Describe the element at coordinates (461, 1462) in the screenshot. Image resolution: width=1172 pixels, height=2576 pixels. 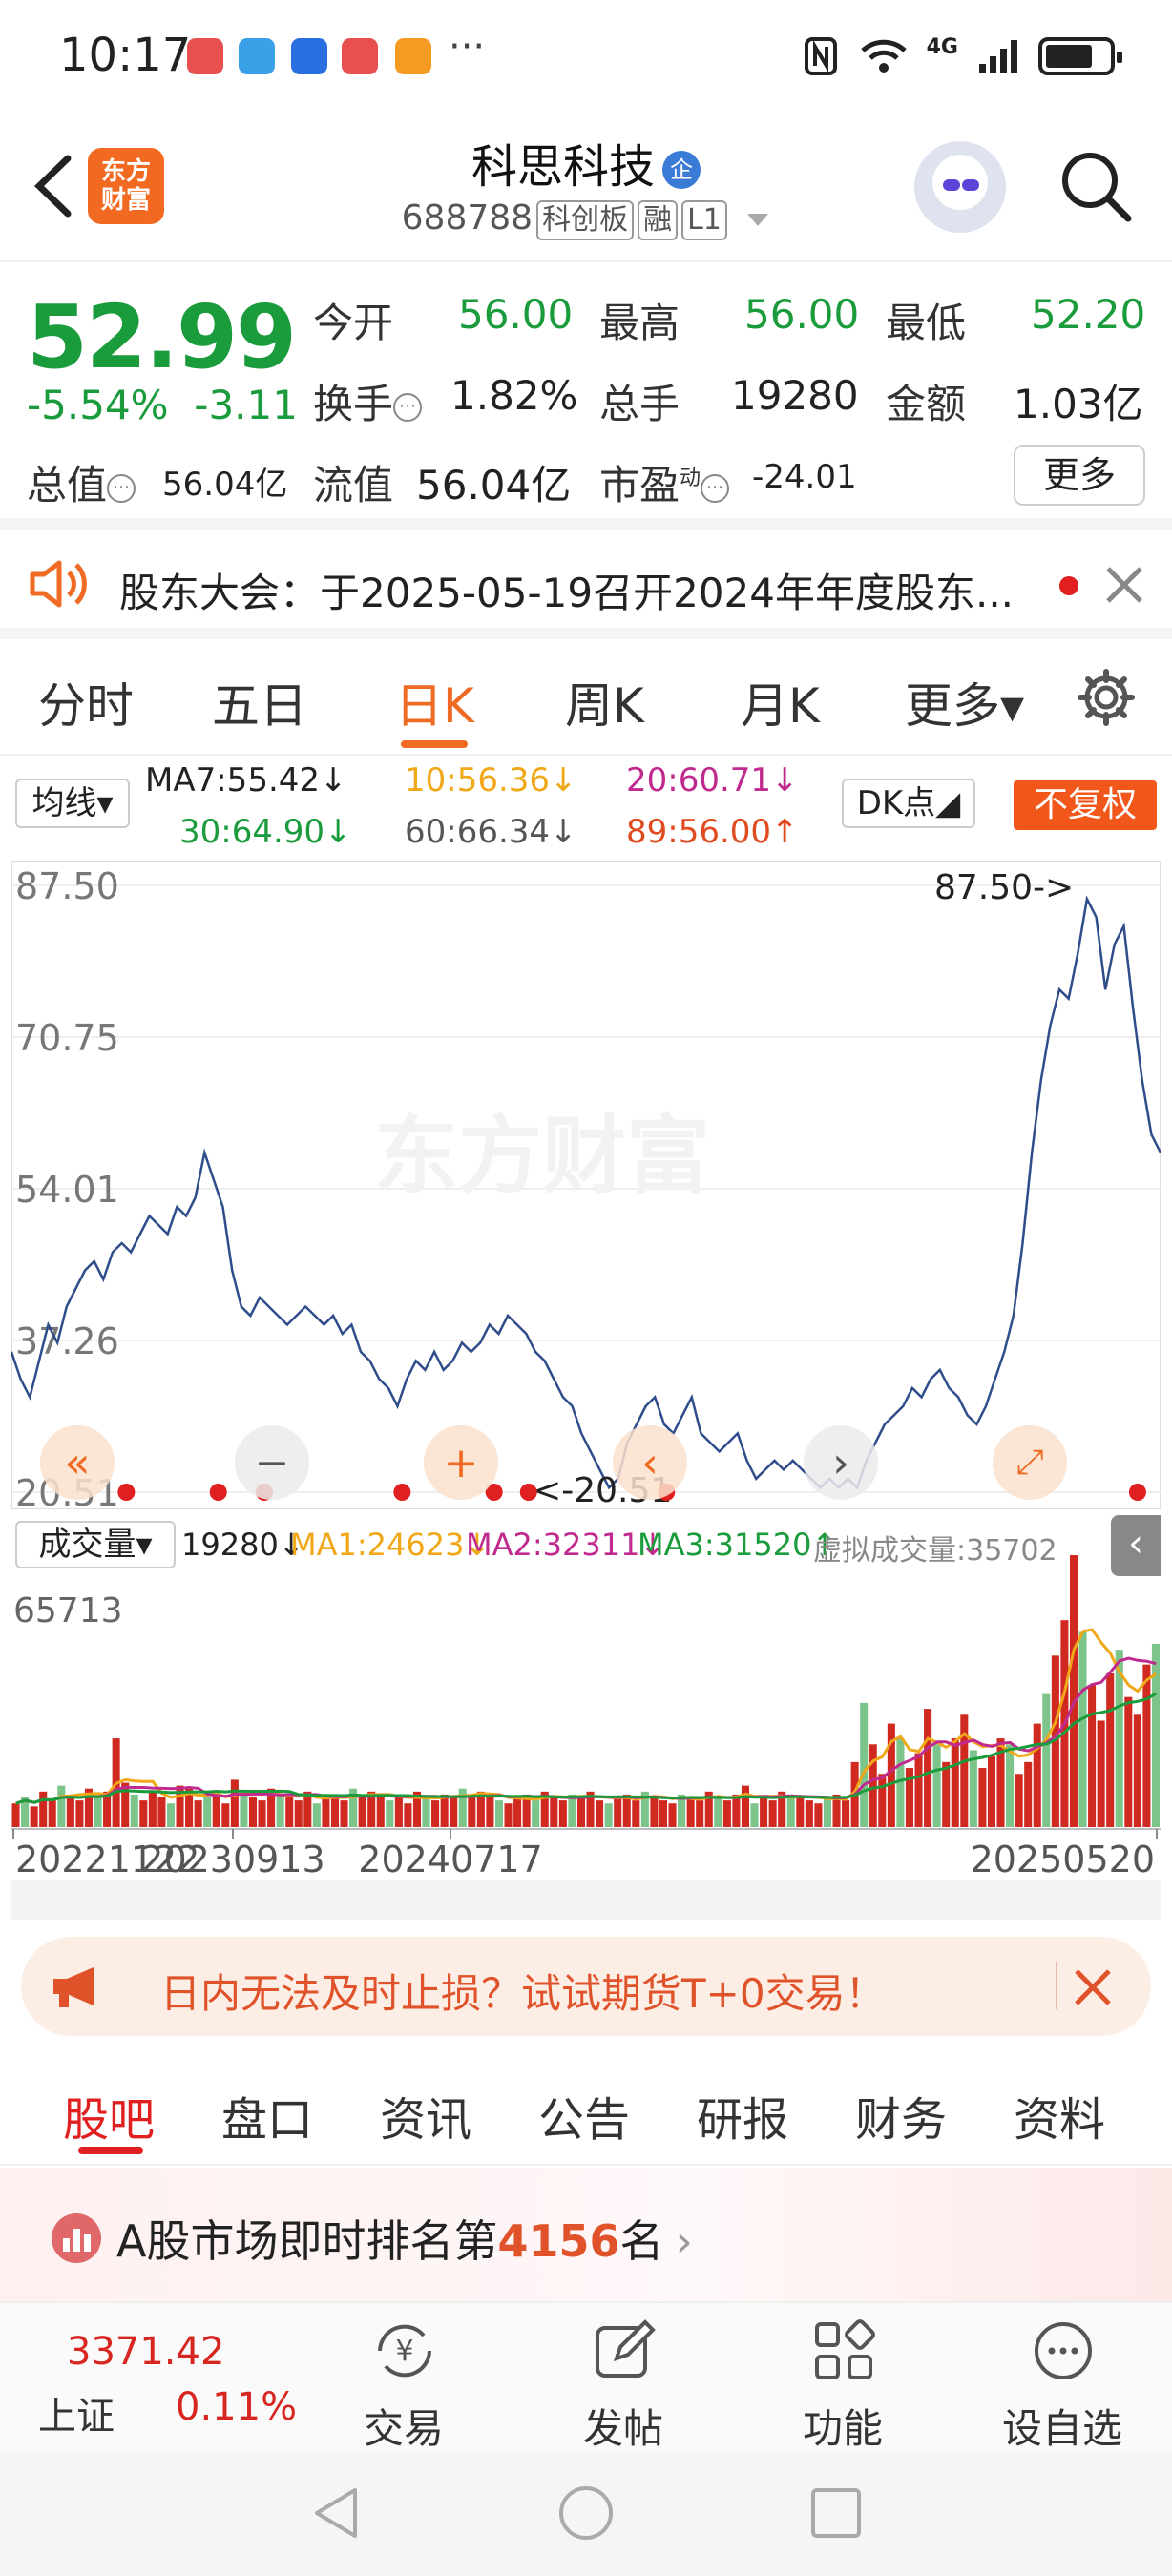
I see `zoom-in-button: +` at that location.